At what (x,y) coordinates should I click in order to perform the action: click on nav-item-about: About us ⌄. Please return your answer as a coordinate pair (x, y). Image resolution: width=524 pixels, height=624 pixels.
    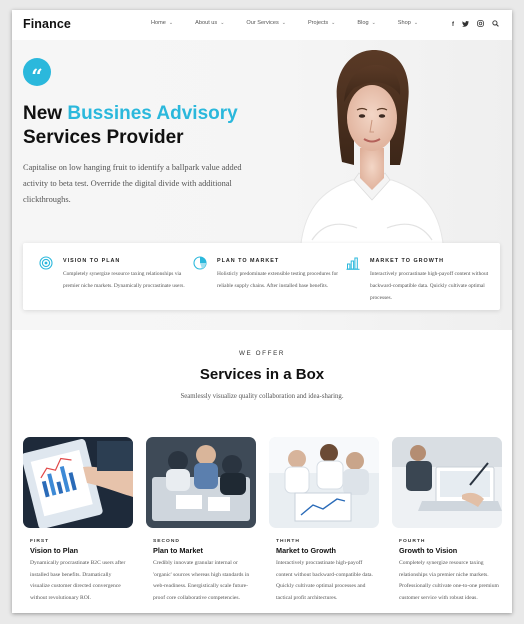
    Looking at the image, I should click on (209, 23).